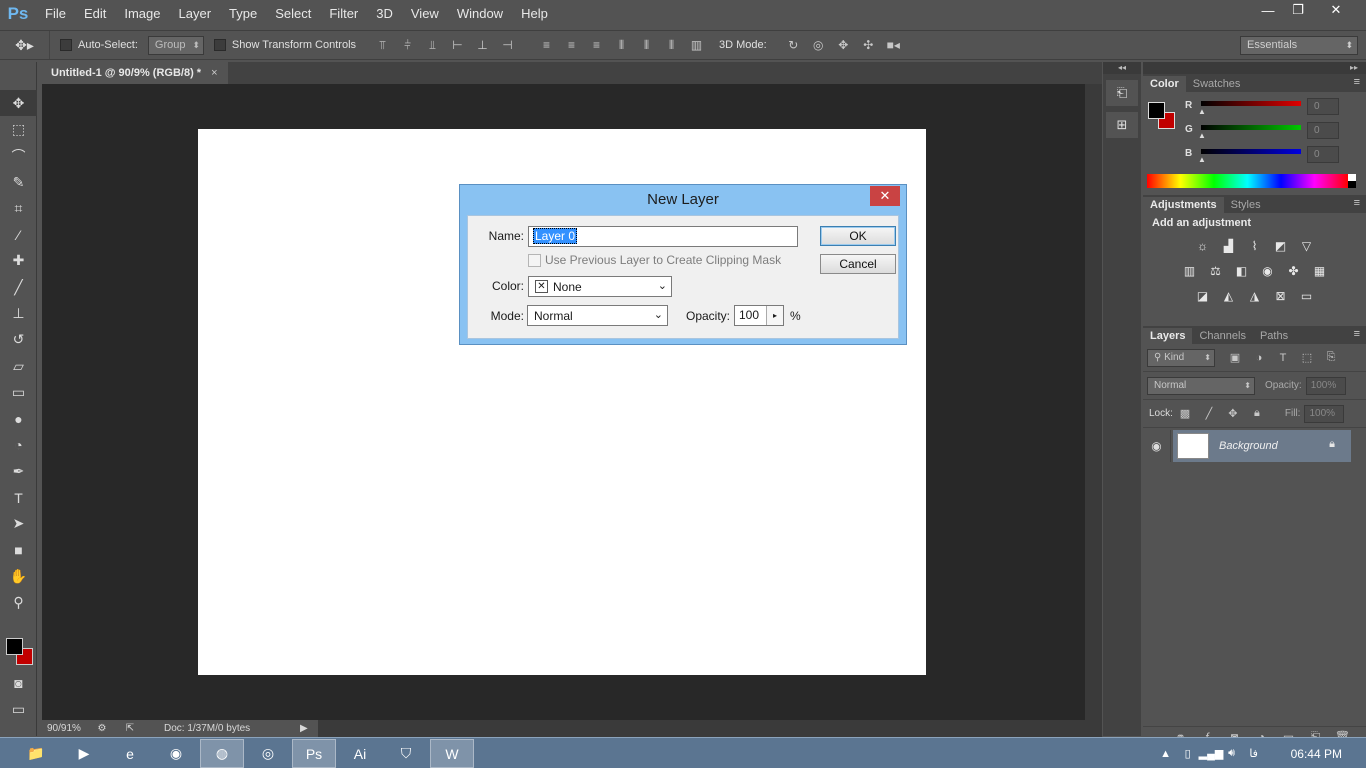 The image size is (1366, 768). What do you see at coordinates (142, 14) in the screenshot?
I see `menu-image: Image` at bounding box center [142, 14].